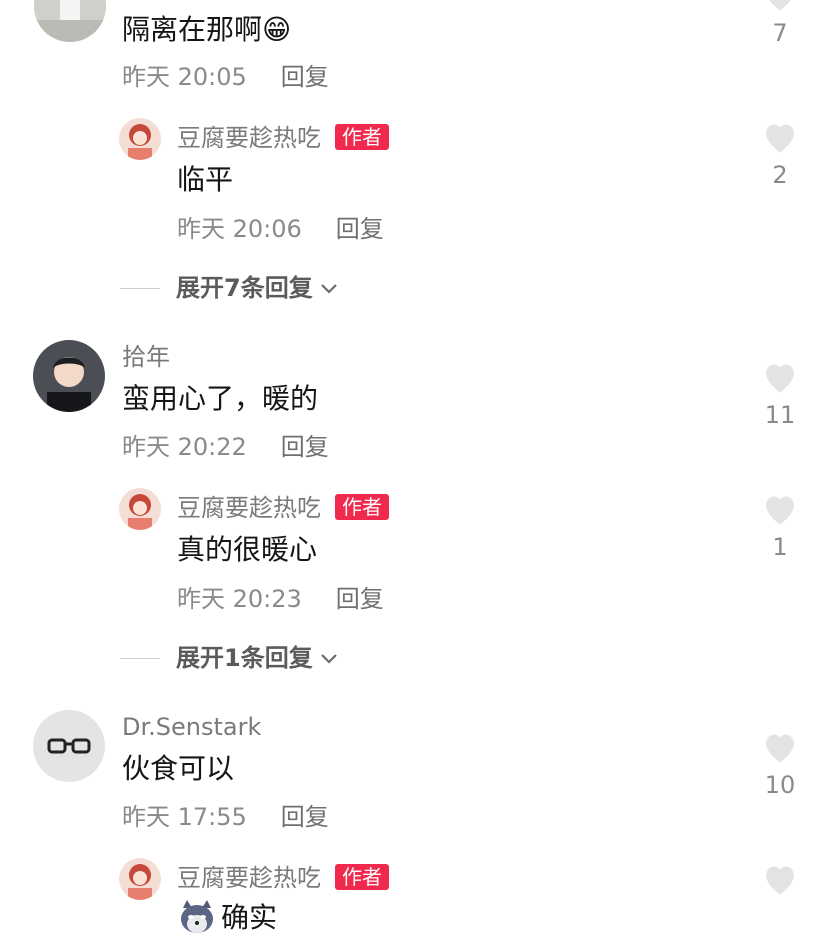 This screenshot has height=946, width=828. I want to click on like-button: 1, so click(780, 527).